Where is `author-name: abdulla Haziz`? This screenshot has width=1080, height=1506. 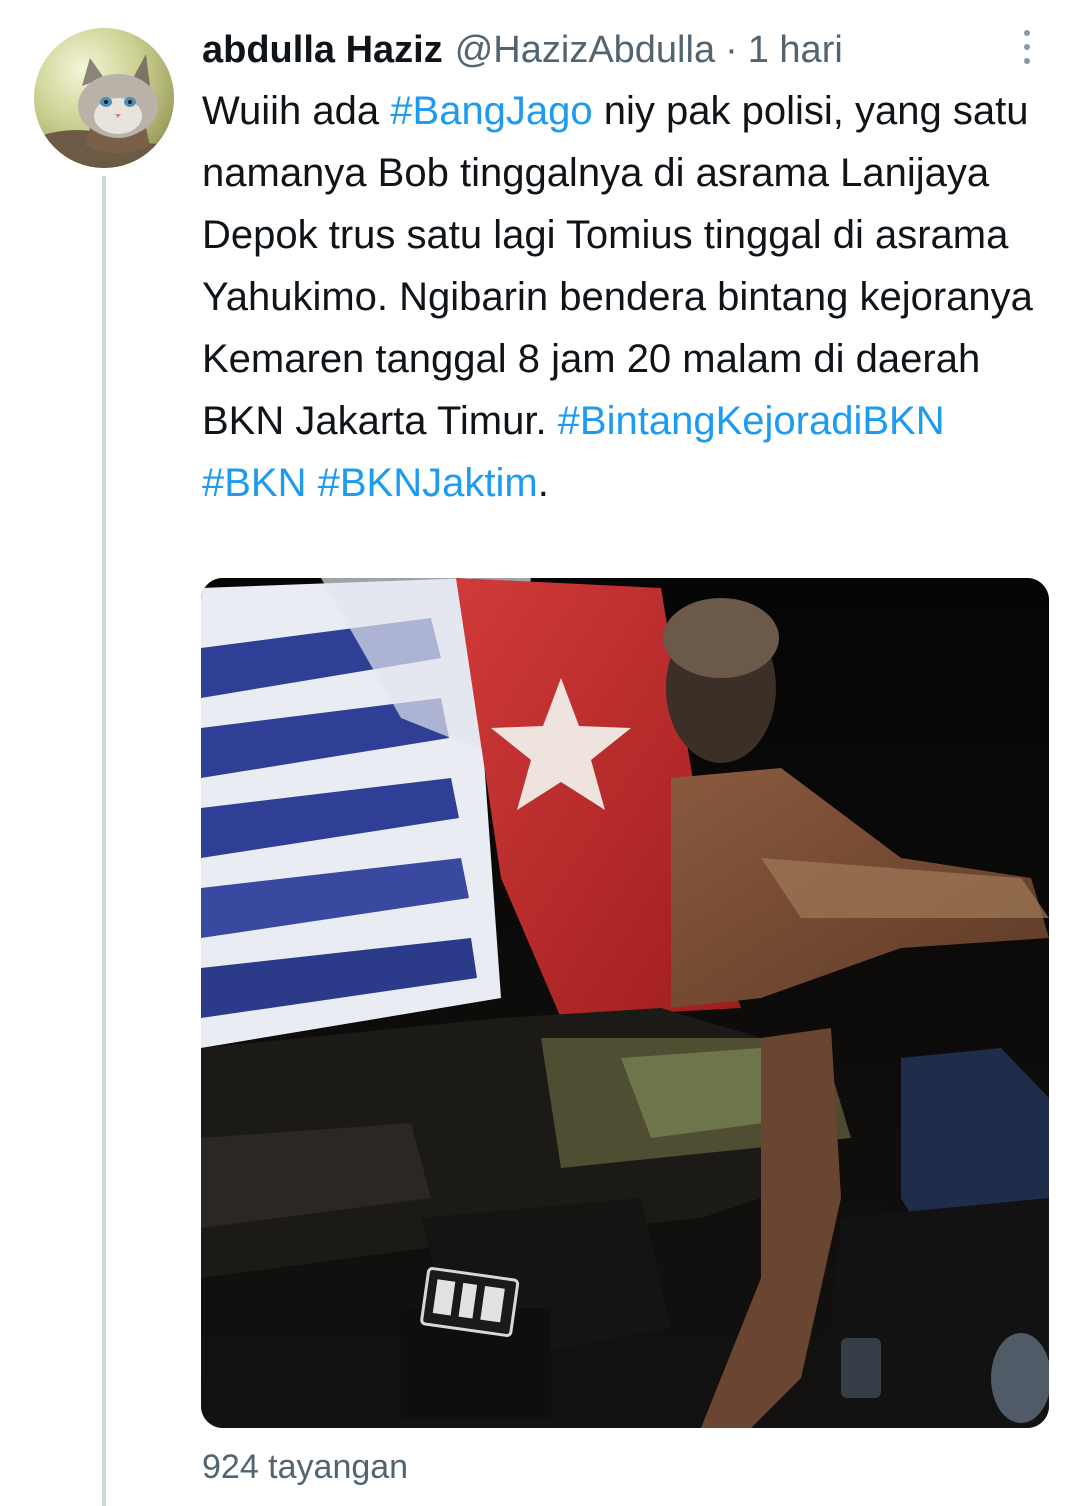 author-name: abdulla Haziz is located at coordinates (322, 50).